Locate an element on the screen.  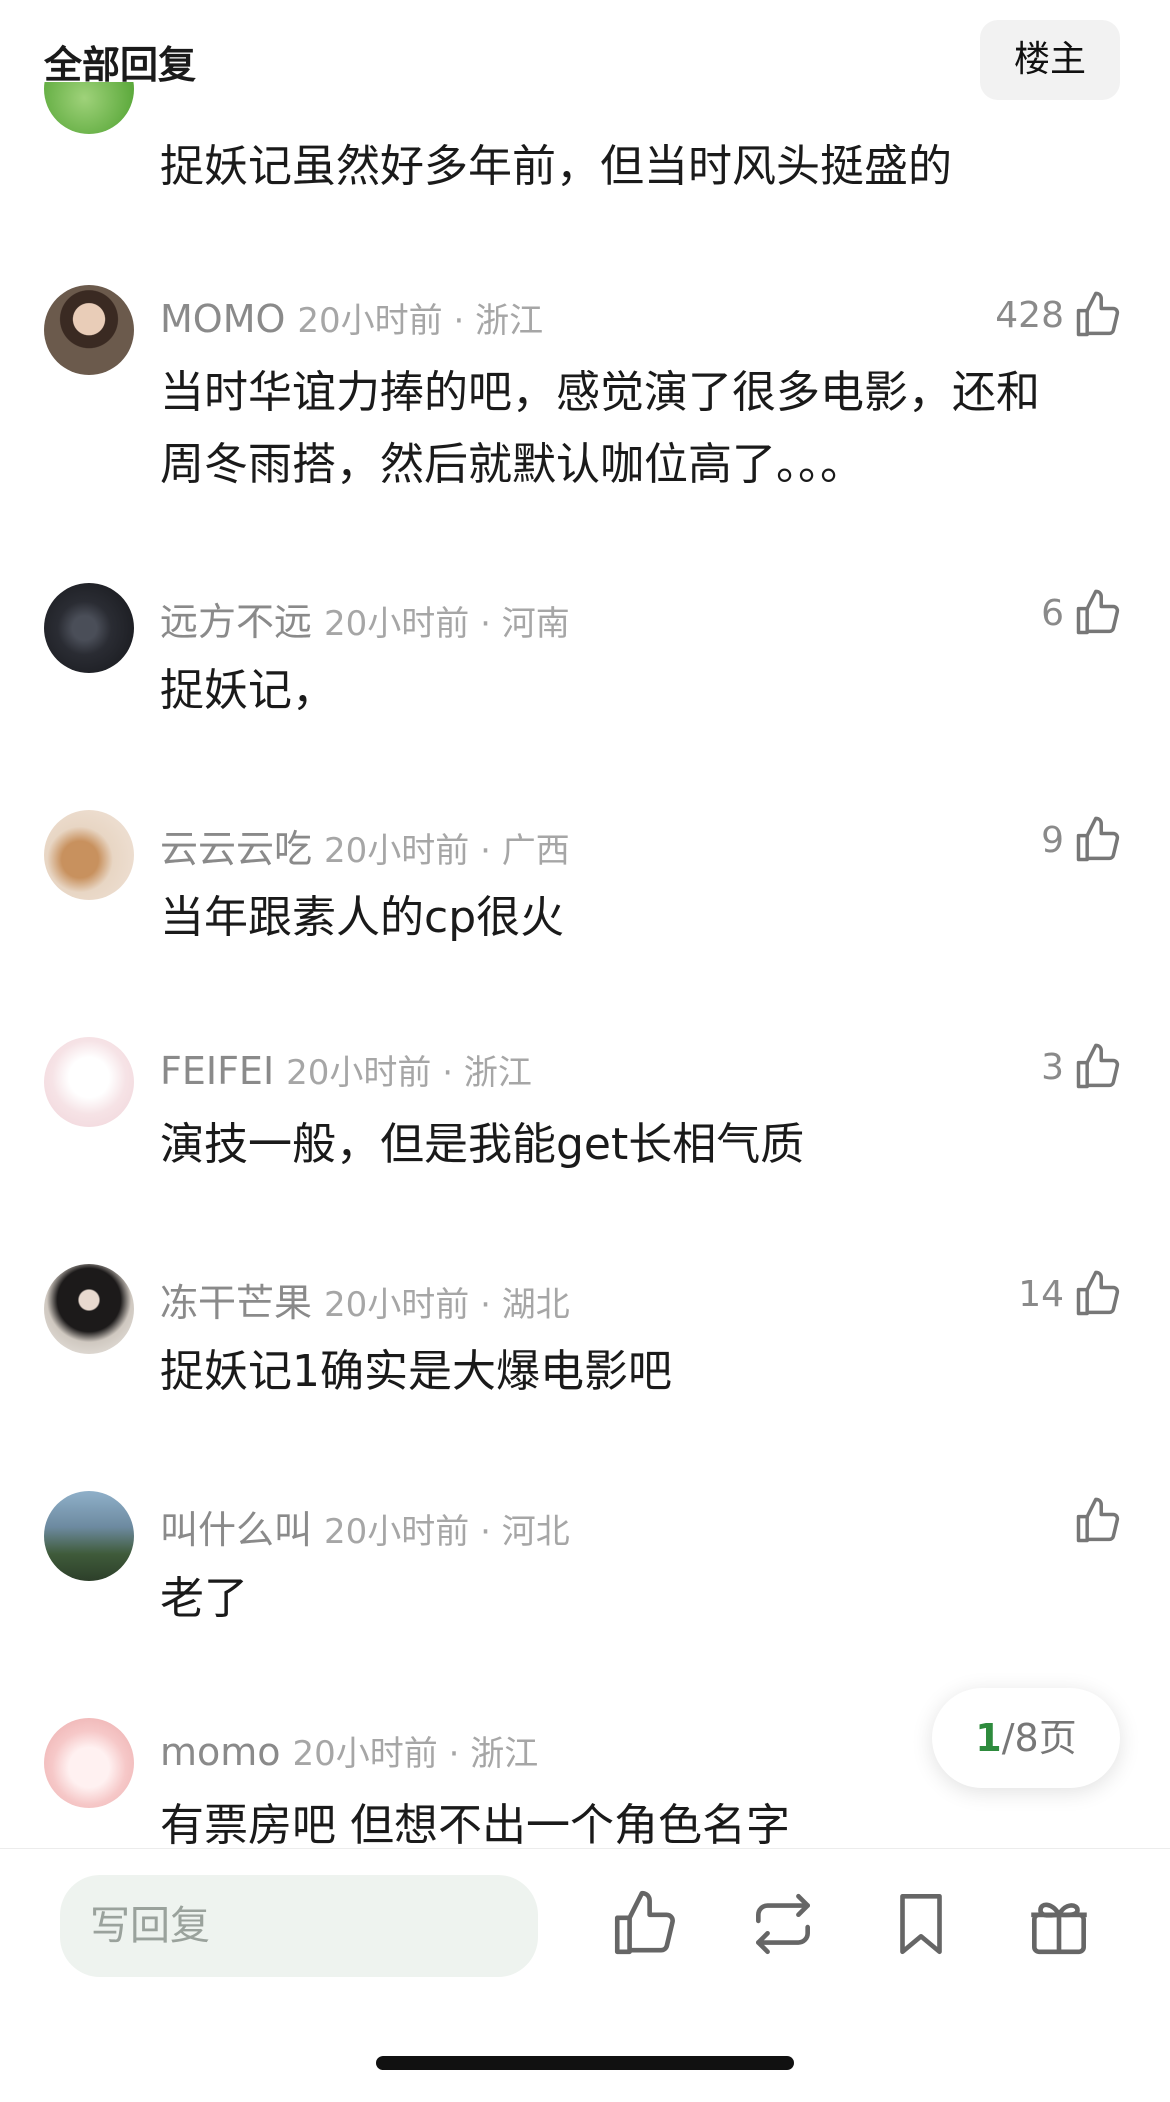
comment-meta: FEIFEI 20小时前 · 浙江 is located at coordinates (346, 1069).